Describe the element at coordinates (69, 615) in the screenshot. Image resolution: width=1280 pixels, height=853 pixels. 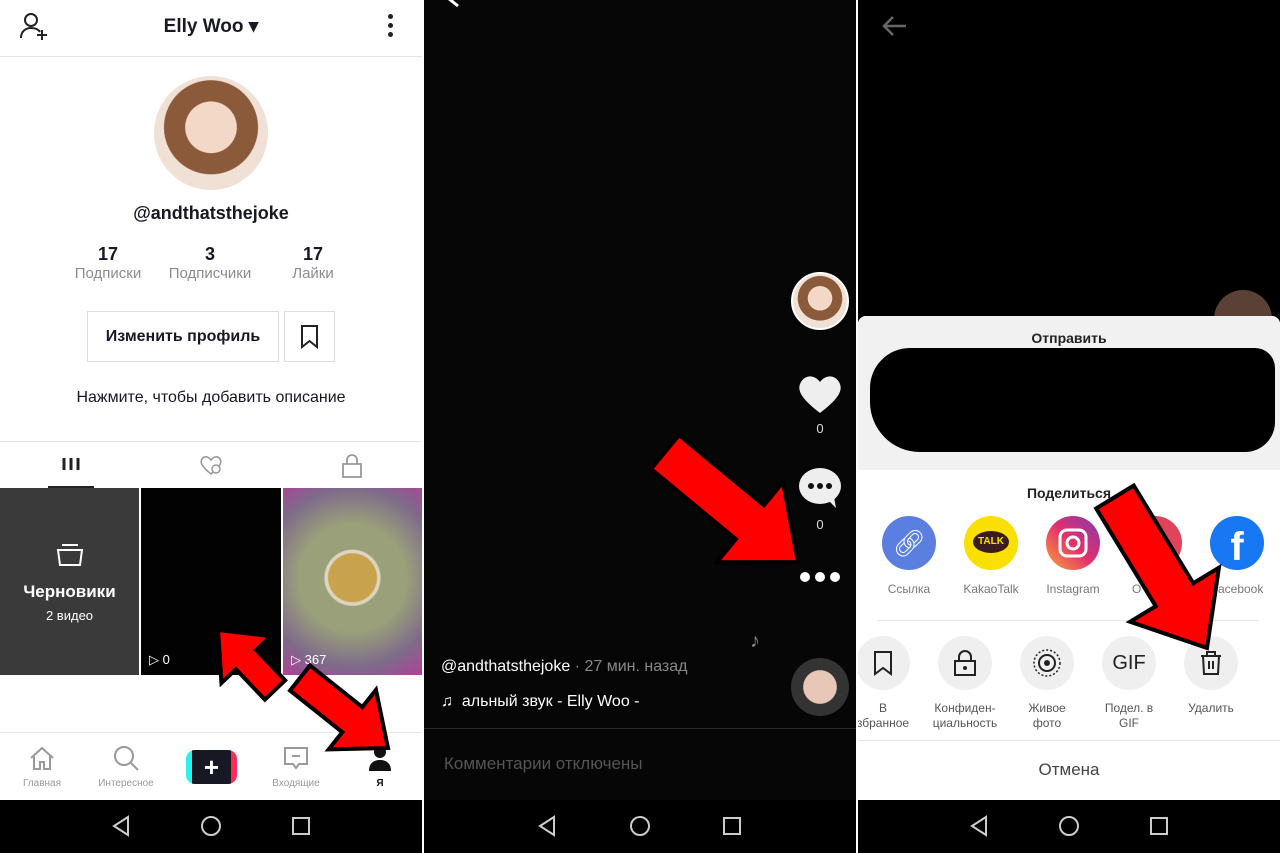
I see `drafts-count: 2 видео` at that location.